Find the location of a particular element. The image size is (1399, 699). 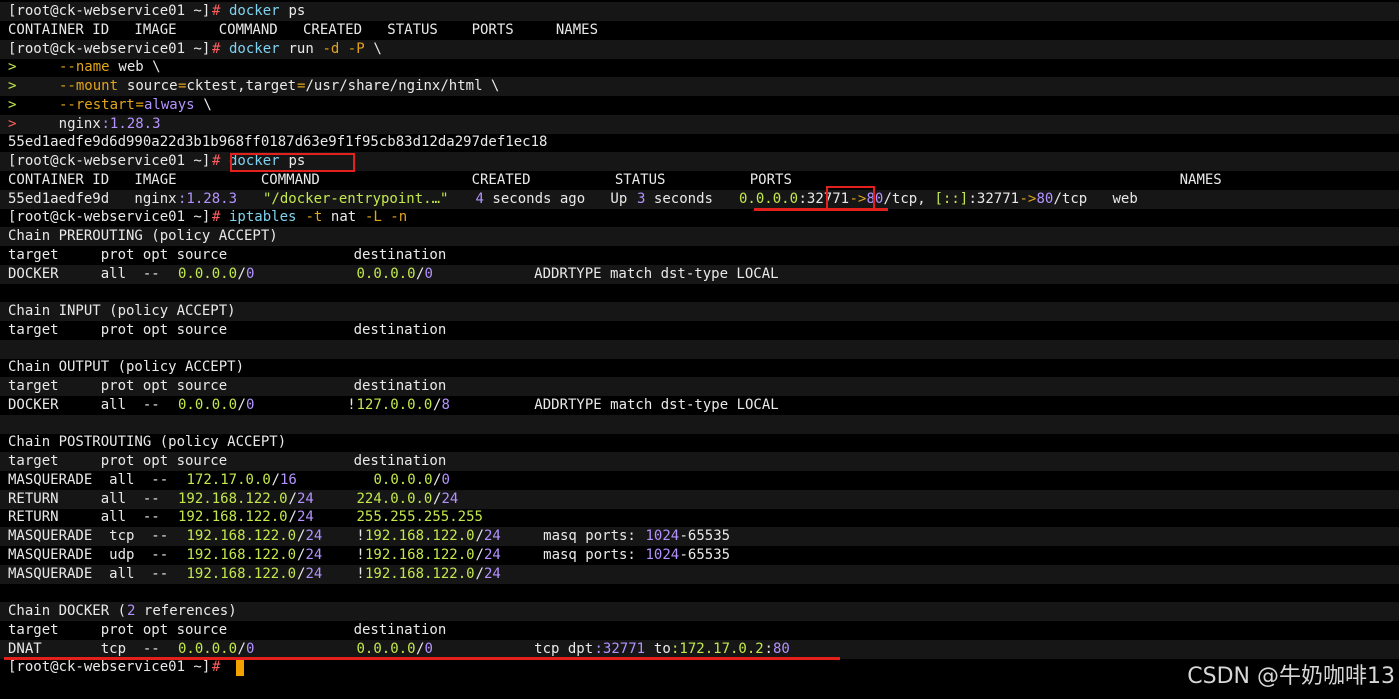

terminal-text: to is located at coordinates (658, 648).